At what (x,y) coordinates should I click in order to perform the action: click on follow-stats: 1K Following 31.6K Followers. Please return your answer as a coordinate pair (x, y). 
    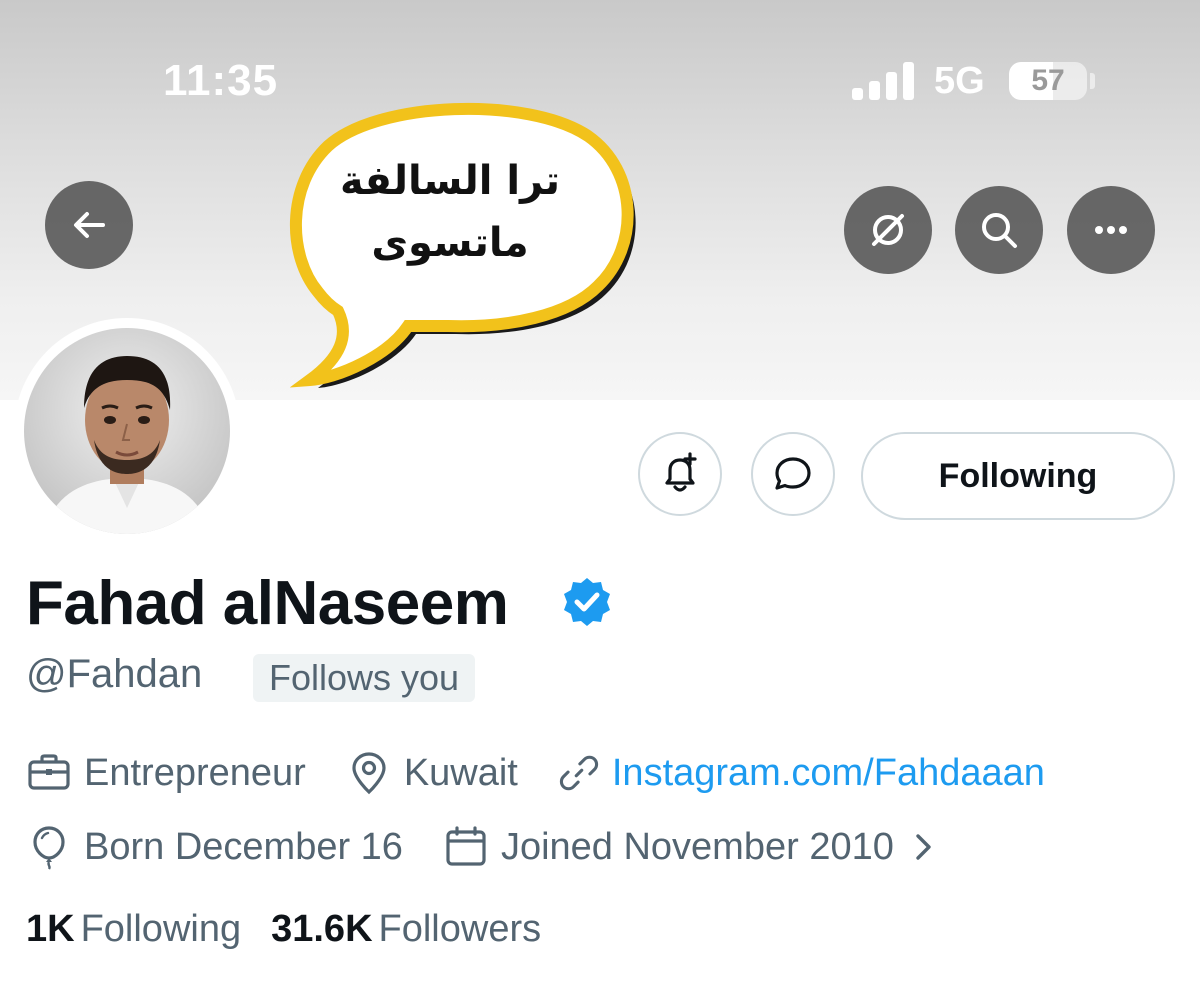
    Looking at the image, I should click on (298, 929).